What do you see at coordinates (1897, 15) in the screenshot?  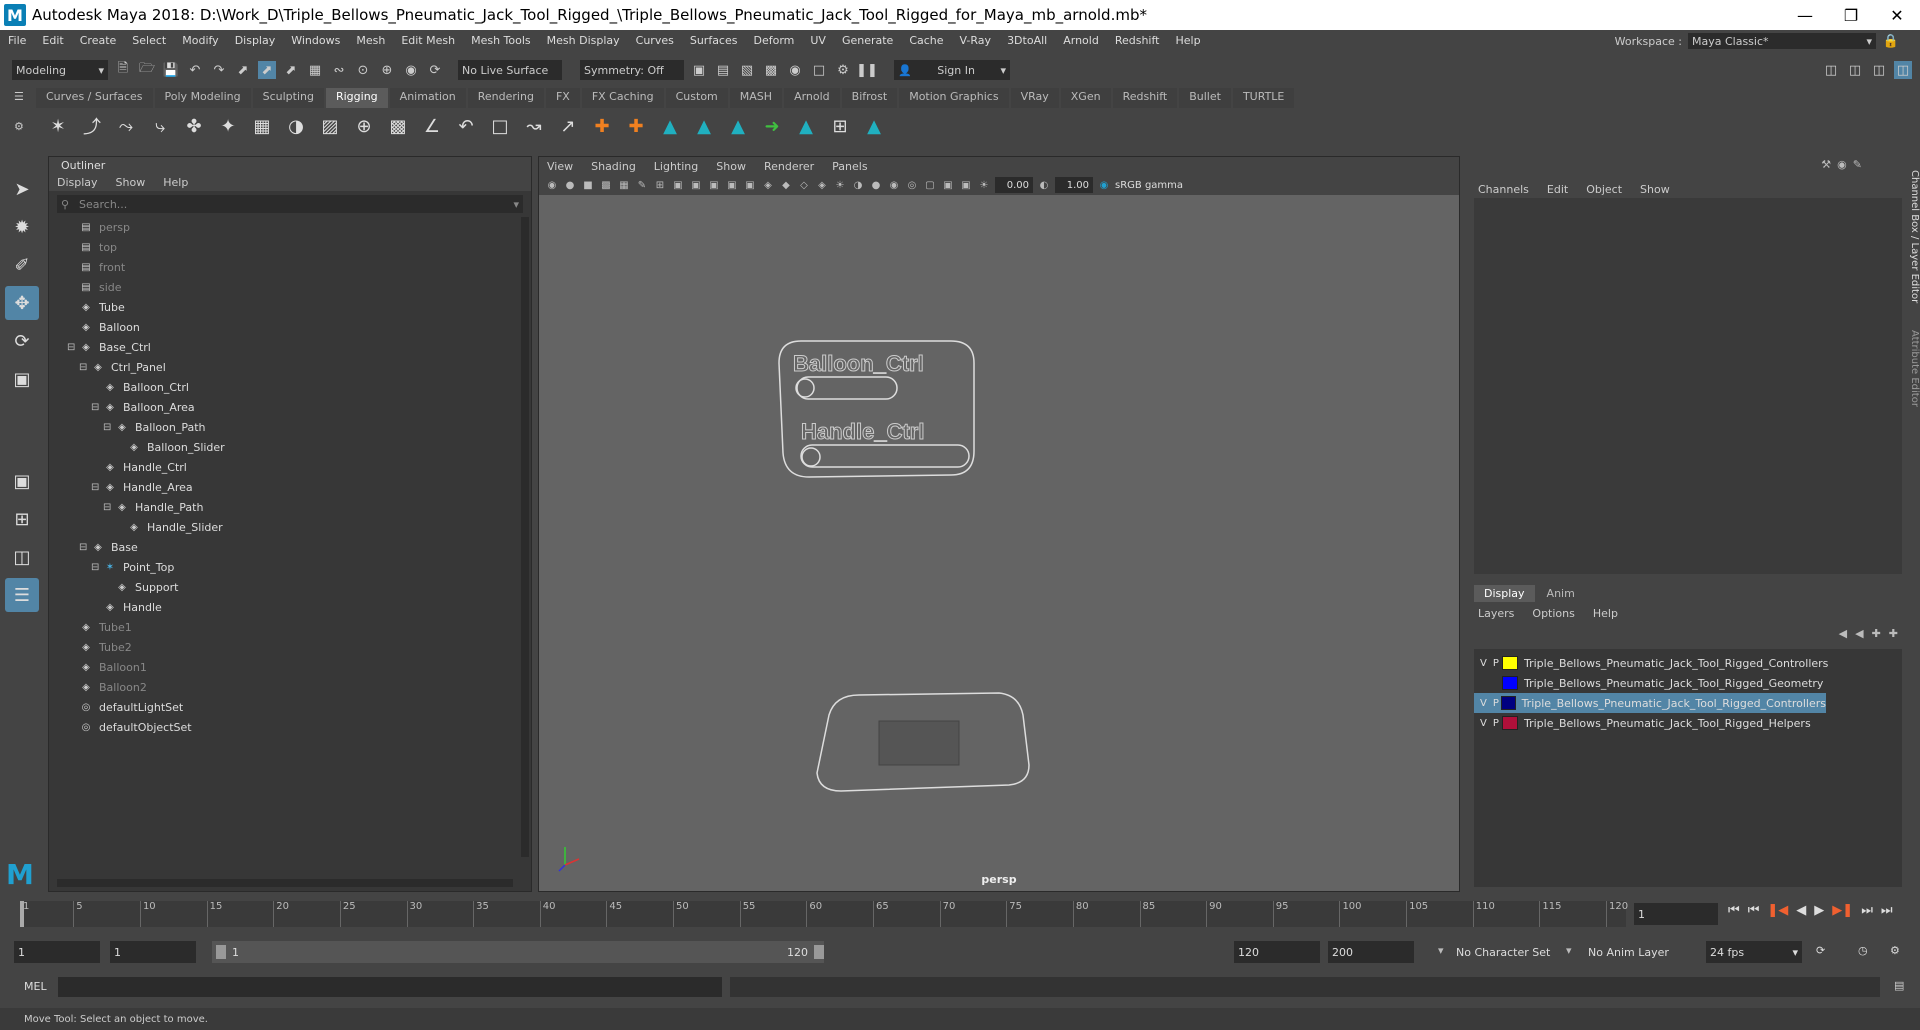 I see `close-icon: ✕` at bounding box center [1897, 15].